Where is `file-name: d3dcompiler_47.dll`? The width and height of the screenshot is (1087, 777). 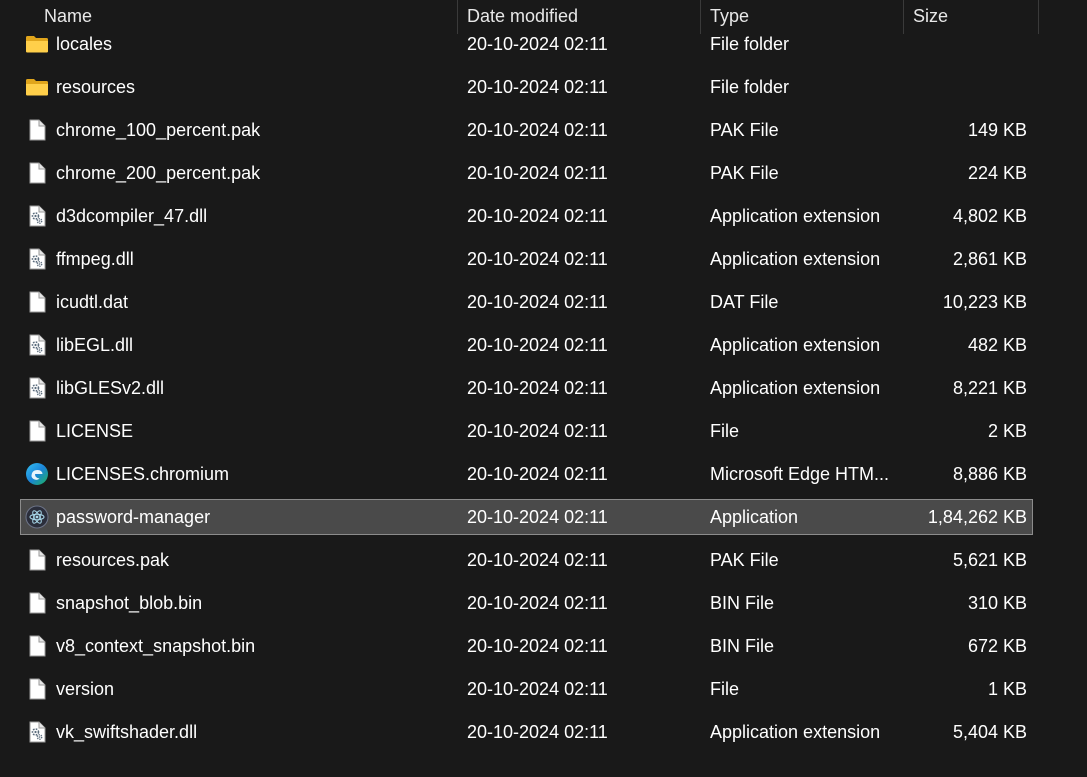 file-name: d3dcompiler_47.dll is located at coordinates (132, 216).